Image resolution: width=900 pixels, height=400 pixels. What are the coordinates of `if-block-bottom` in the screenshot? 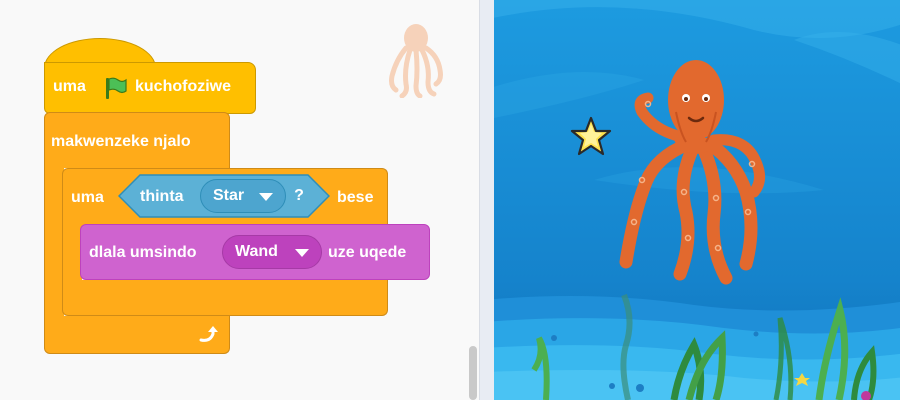 It's located at (225, 298).